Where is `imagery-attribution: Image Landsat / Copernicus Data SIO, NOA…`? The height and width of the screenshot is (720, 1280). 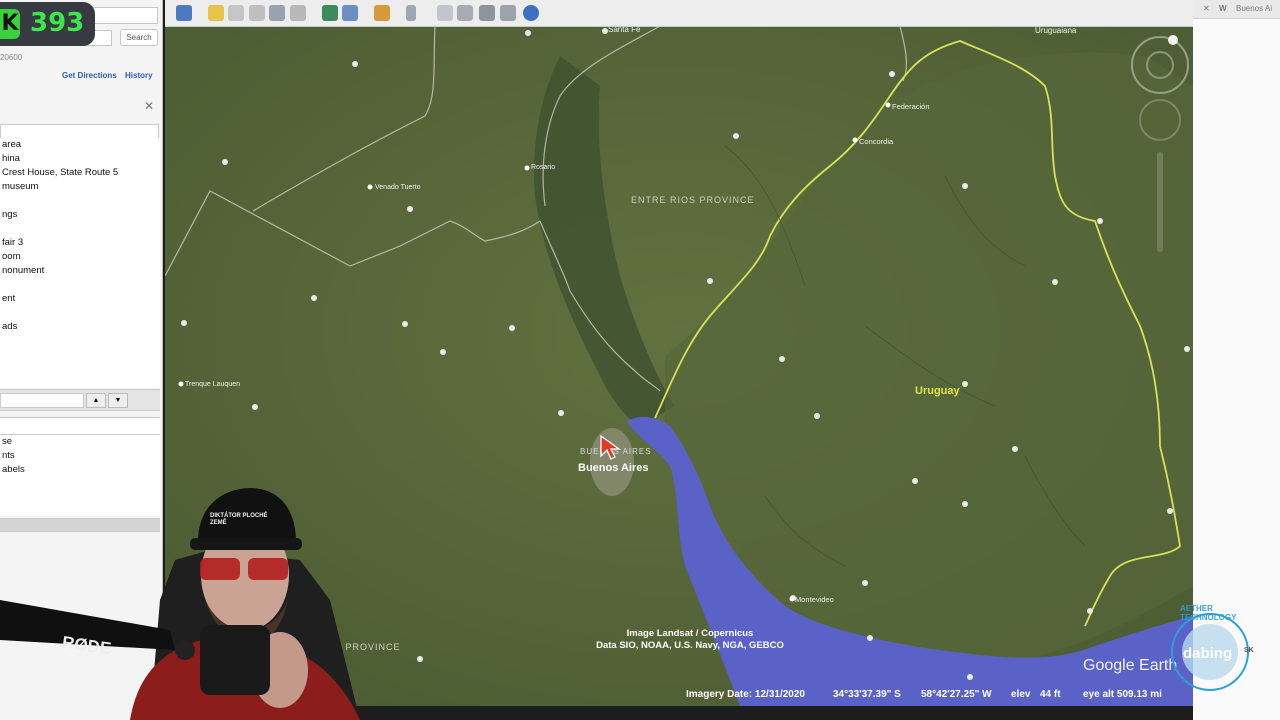 imagery-attribution: Image Landsat / Copernicus Data SIO, NOA… is located at coordinates (690, 640).